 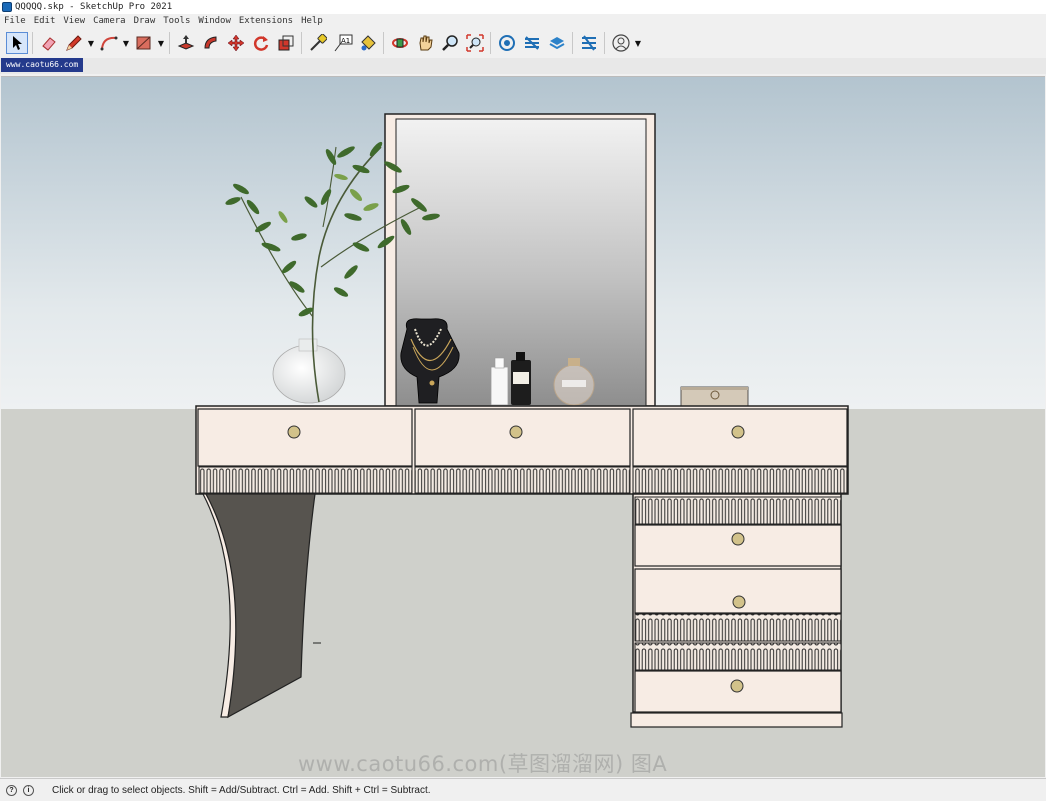 What do you see at coordinates (523, 7) in the screenshot?
I see `title-bar: QQQQQ.skp - SketchUp Pro 2021` at bounding box center [523, 7].